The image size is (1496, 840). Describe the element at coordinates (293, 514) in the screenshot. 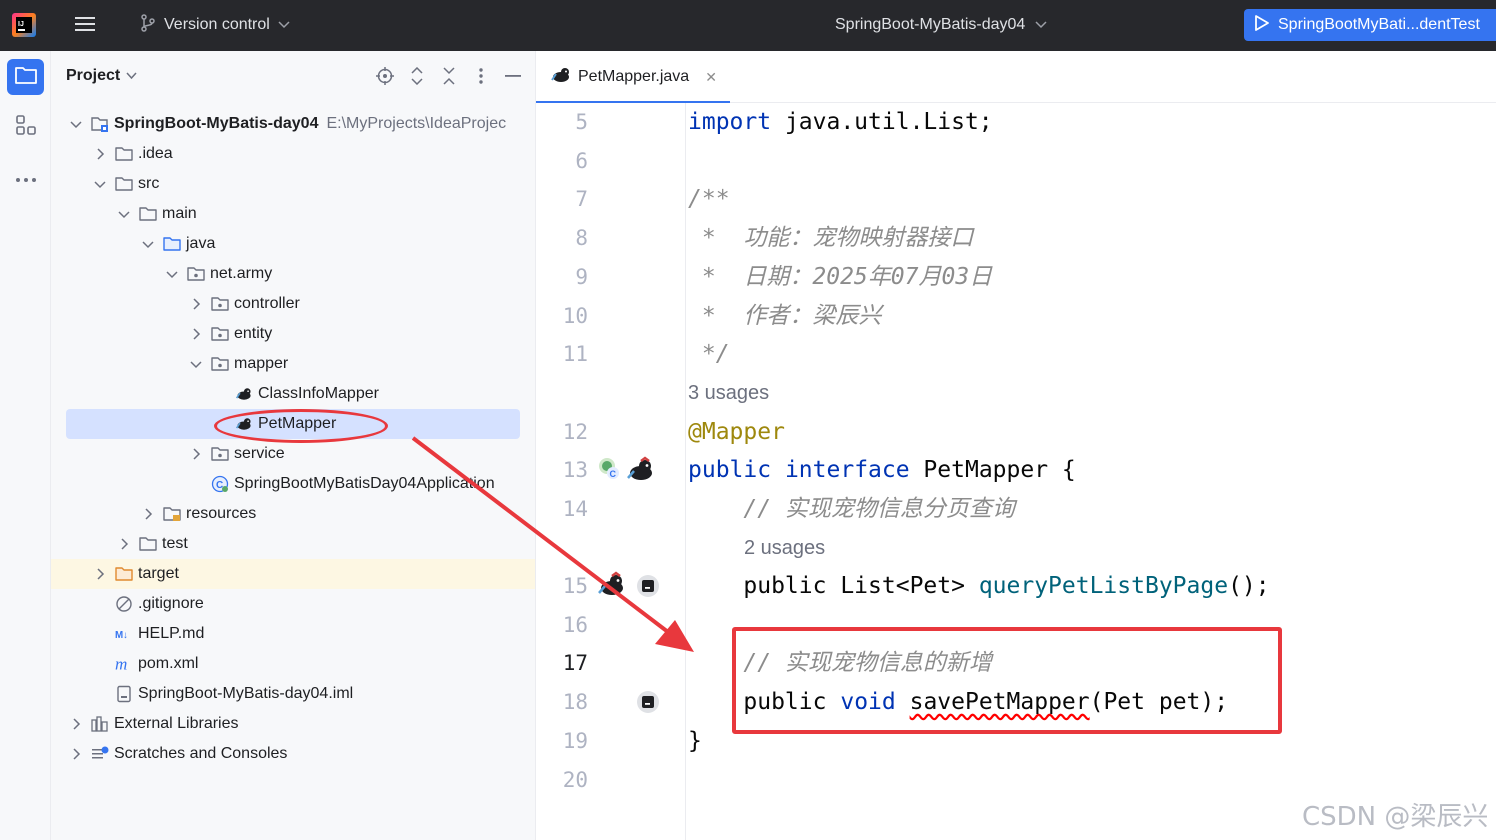

I see `tree-item-resources: resources` at that location.